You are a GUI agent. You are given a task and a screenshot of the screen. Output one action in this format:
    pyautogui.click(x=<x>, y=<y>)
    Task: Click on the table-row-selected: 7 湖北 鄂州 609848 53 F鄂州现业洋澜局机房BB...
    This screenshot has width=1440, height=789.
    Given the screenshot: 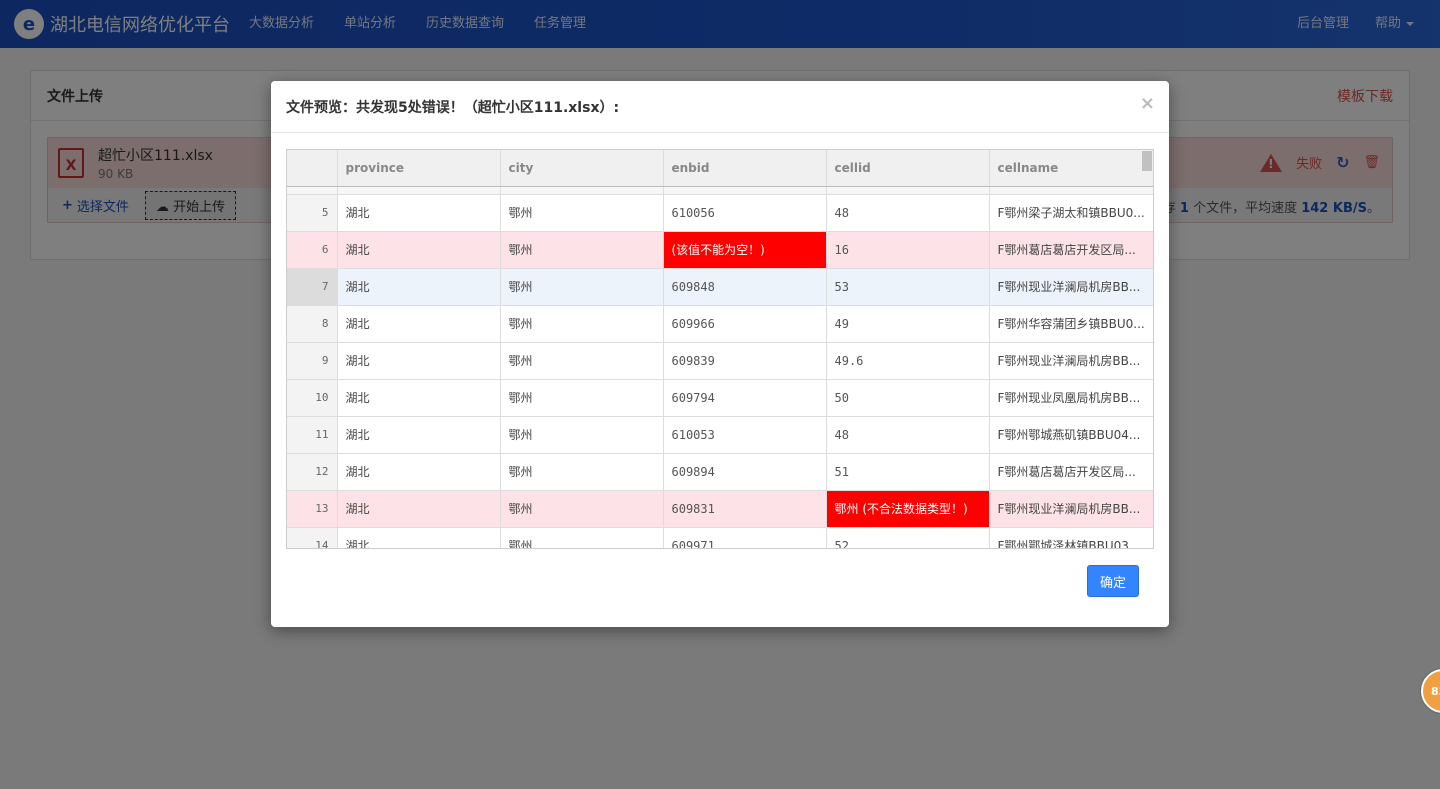 What is the action you would take?
    pyautogui.click(x=720, y=287)
    